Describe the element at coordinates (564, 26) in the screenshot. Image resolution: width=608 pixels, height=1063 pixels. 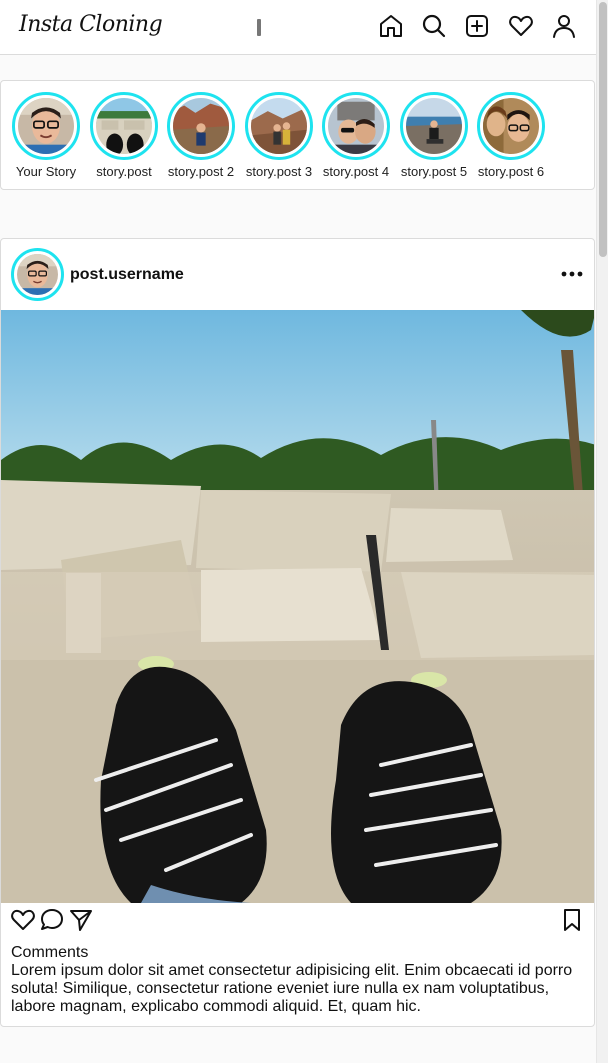
I see `profile-icon` at that location.